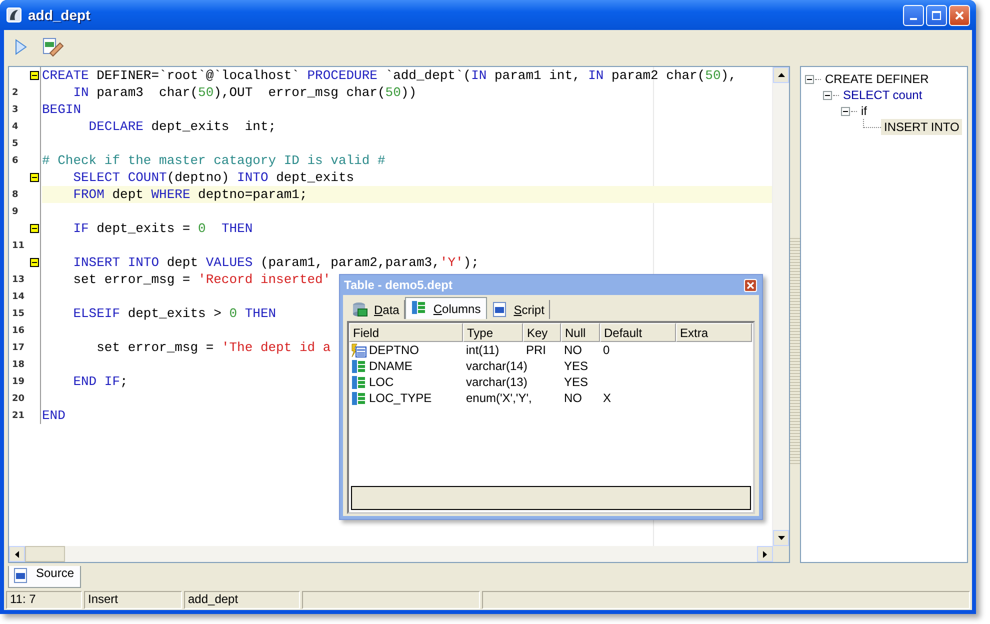 The height and width of the screenshot is (624, 990). I want to click on tree-item: INSERT INTO, so click(921, 127).